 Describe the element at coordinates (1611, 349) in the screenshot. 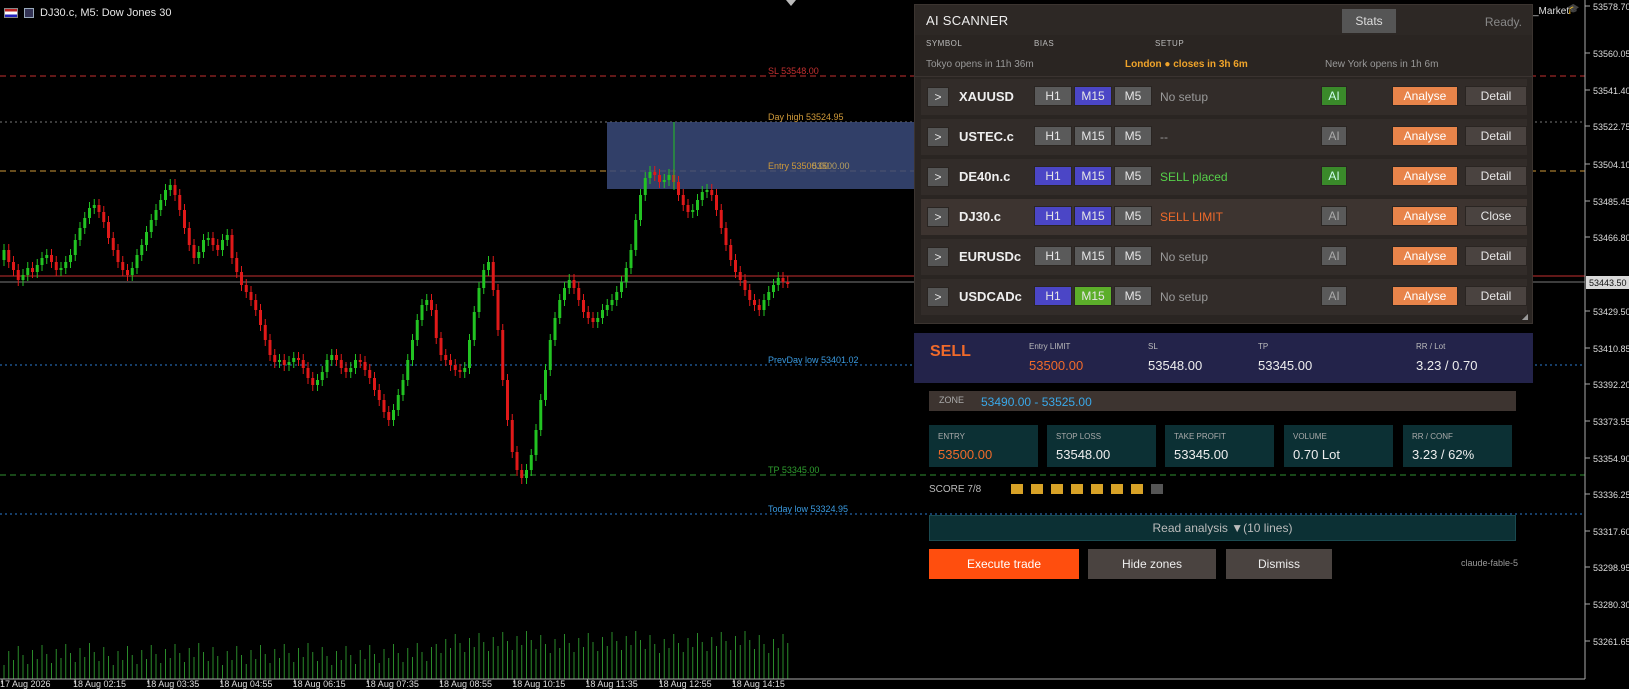

I see `price-tick-label: 53410.85` at that location.